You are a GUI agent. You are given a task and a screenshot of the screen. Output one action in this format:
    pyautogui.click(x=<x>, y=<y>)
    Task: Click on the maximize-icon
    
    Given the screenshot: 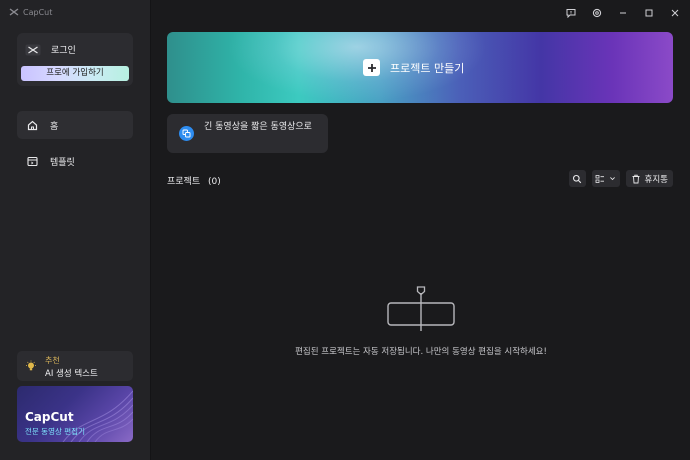 What is the action you would take?
    pyautogui.click(x=649, y=13)
    